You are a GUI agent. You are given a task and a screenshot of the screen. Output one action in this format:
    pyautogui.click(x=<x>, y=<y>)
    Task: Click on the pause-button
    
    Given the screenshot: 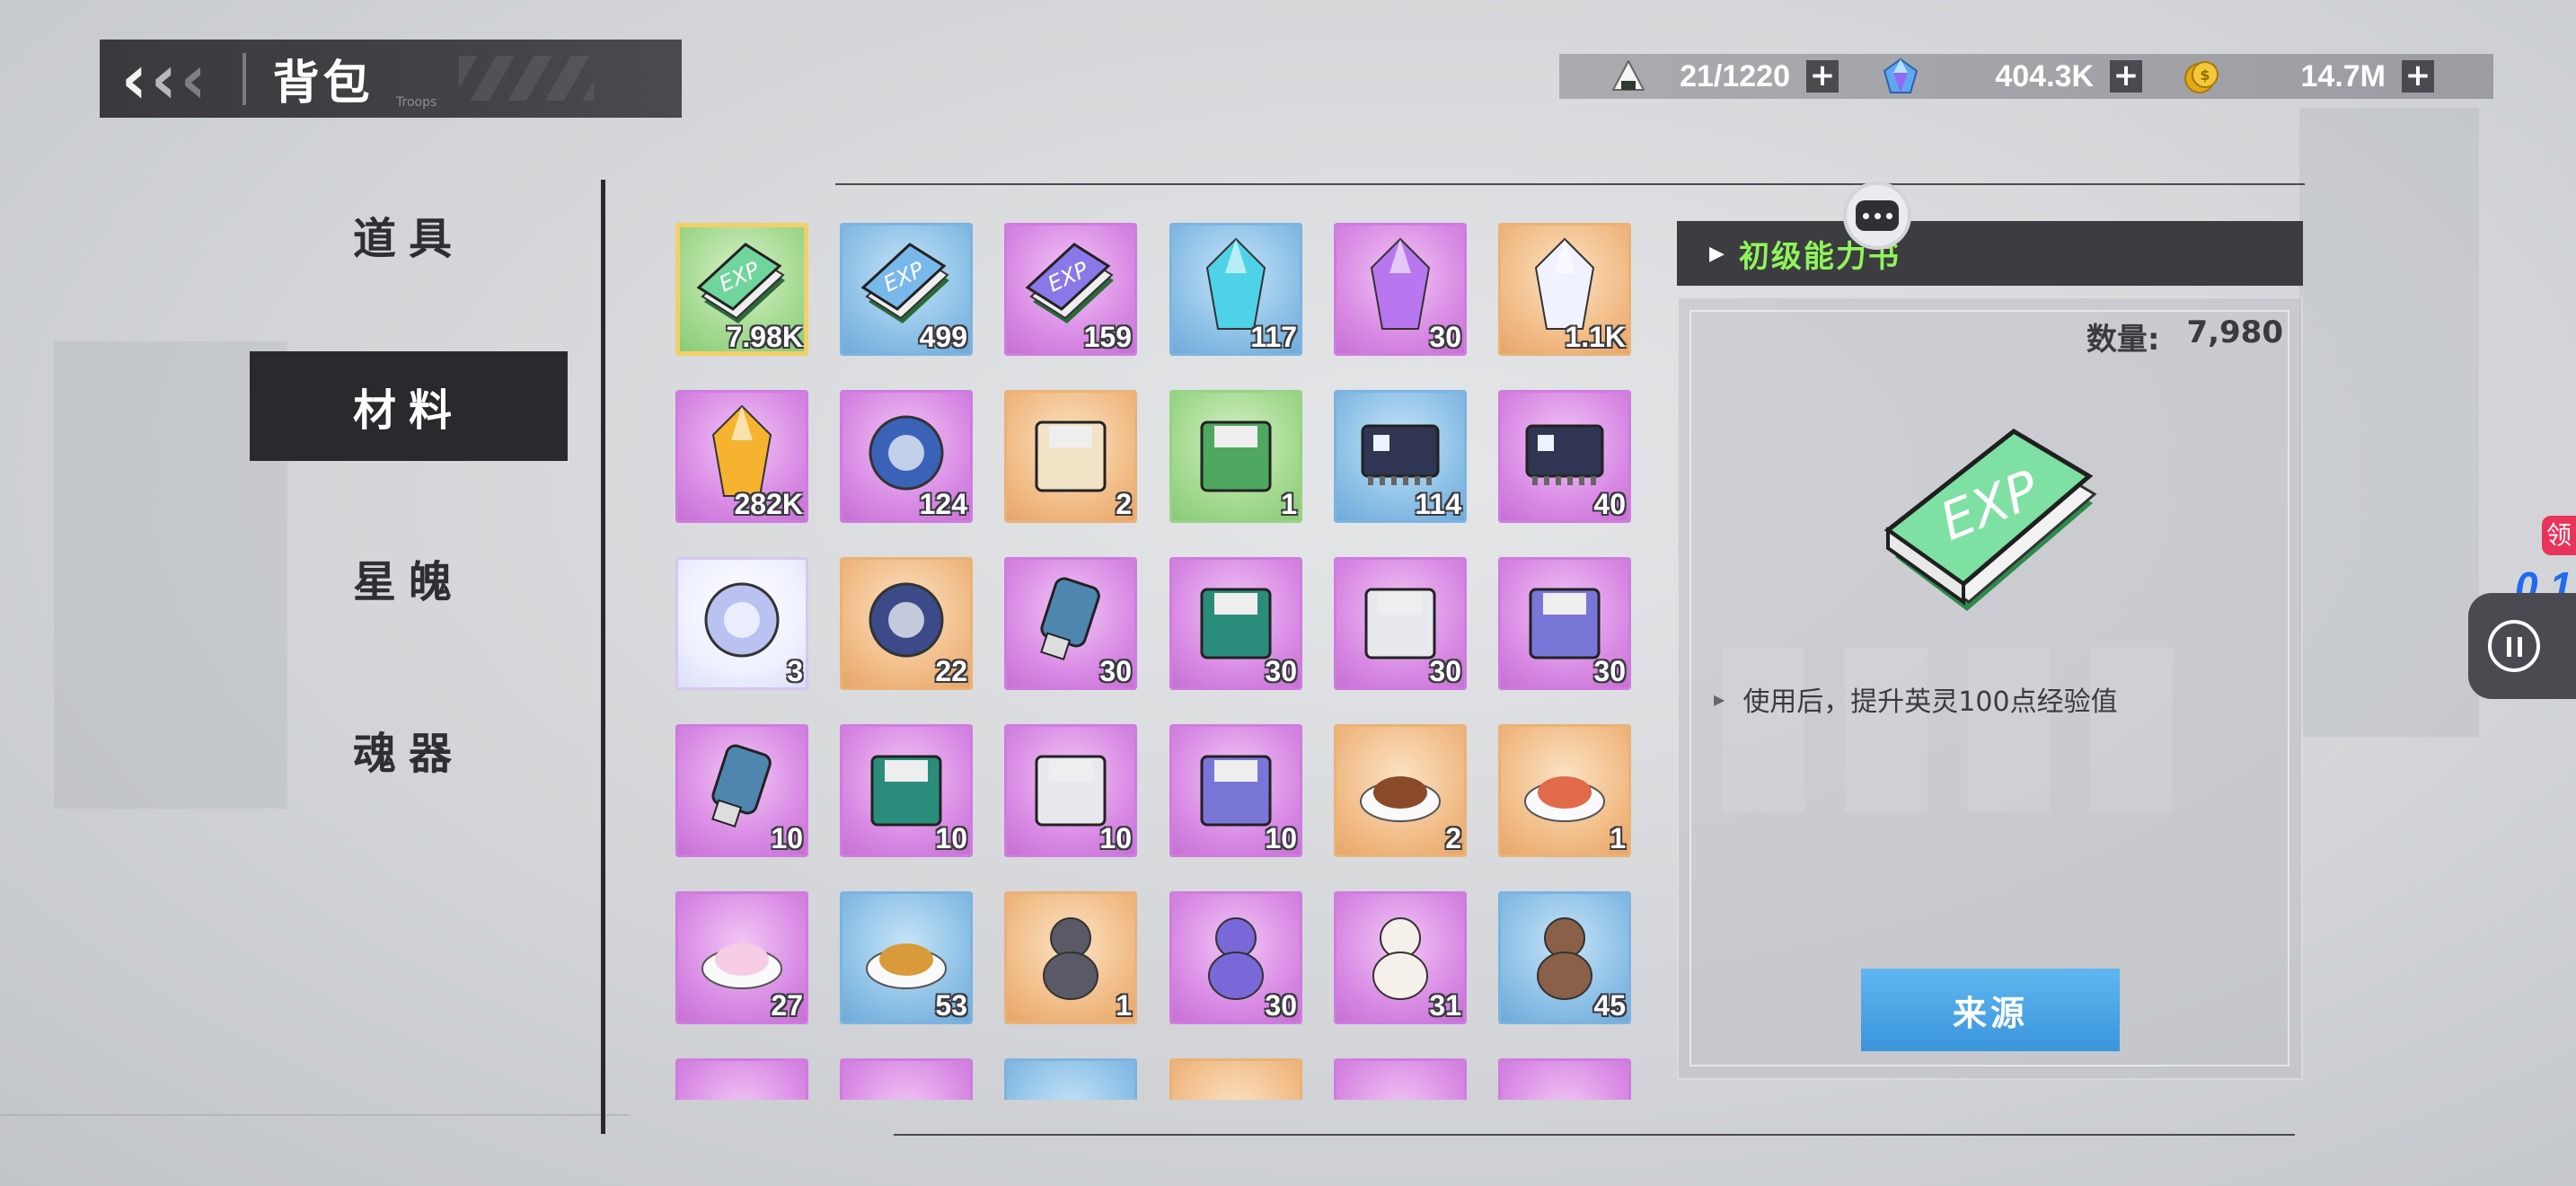 What is the action you would take?
    pyautogui.click(x=2522, y=646)
    